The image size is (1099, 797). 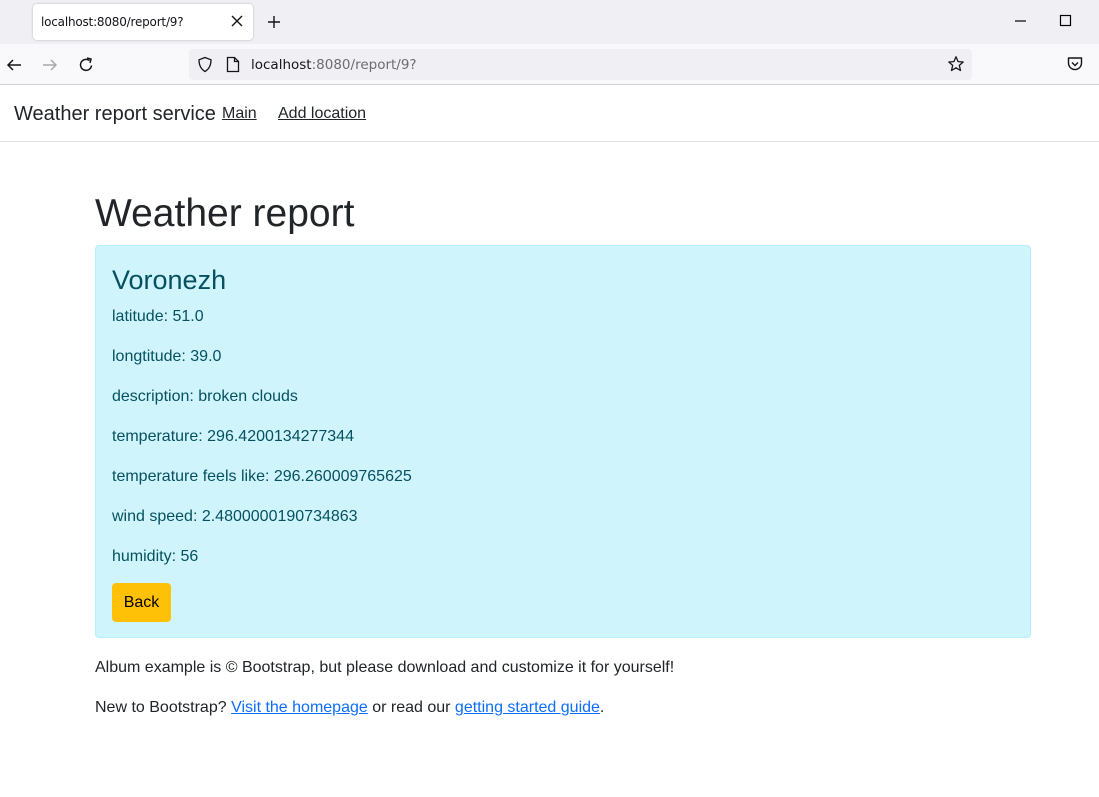 I want to click on browser-tab-bar: localhost:8080/report/9?, so click(x=549, y=22).